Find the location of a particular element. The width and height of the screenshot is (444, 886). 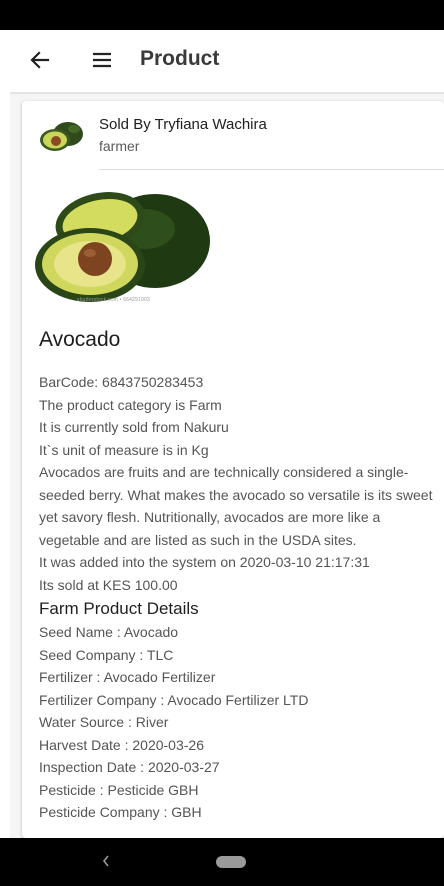

app-bar: Product is located at coordinates (227, 62).